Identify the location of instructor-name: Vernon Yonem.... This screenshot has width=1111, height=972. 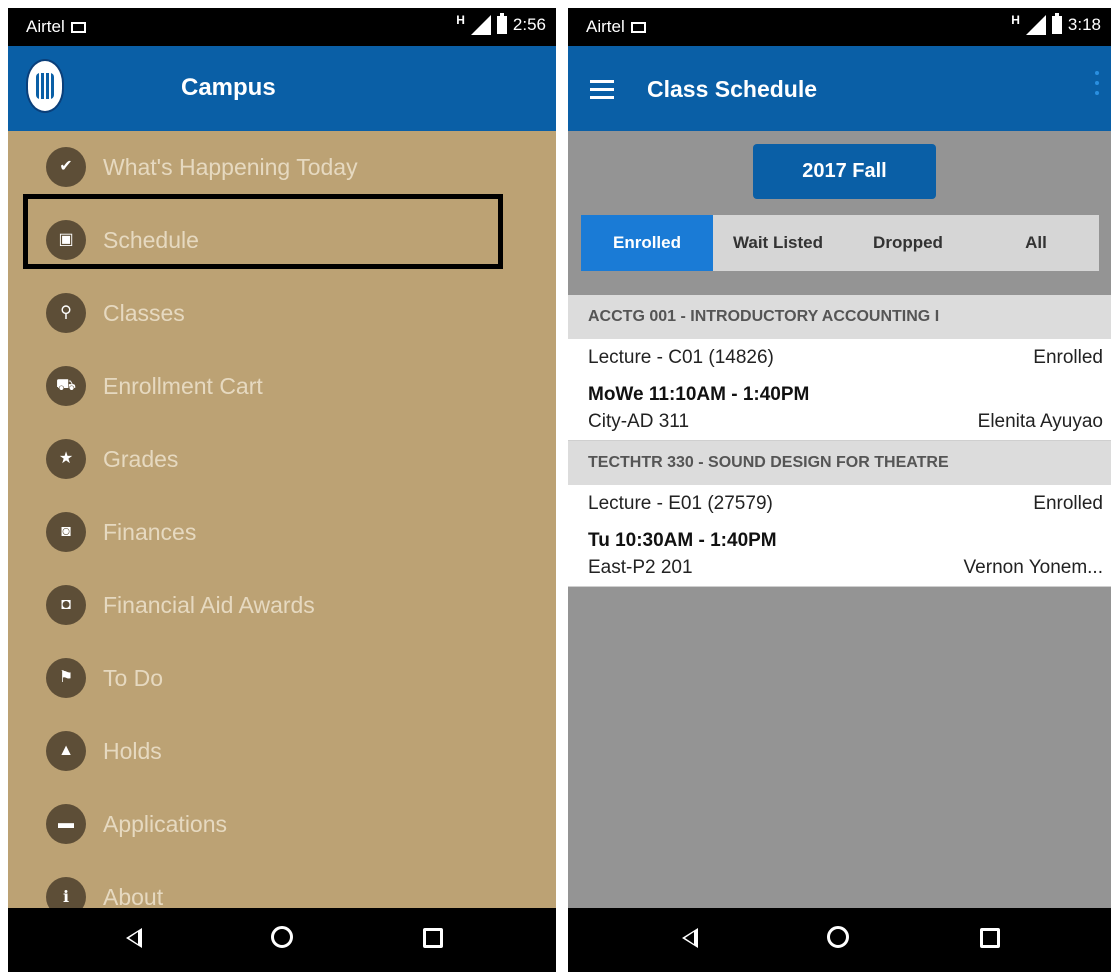
(1033, 567).